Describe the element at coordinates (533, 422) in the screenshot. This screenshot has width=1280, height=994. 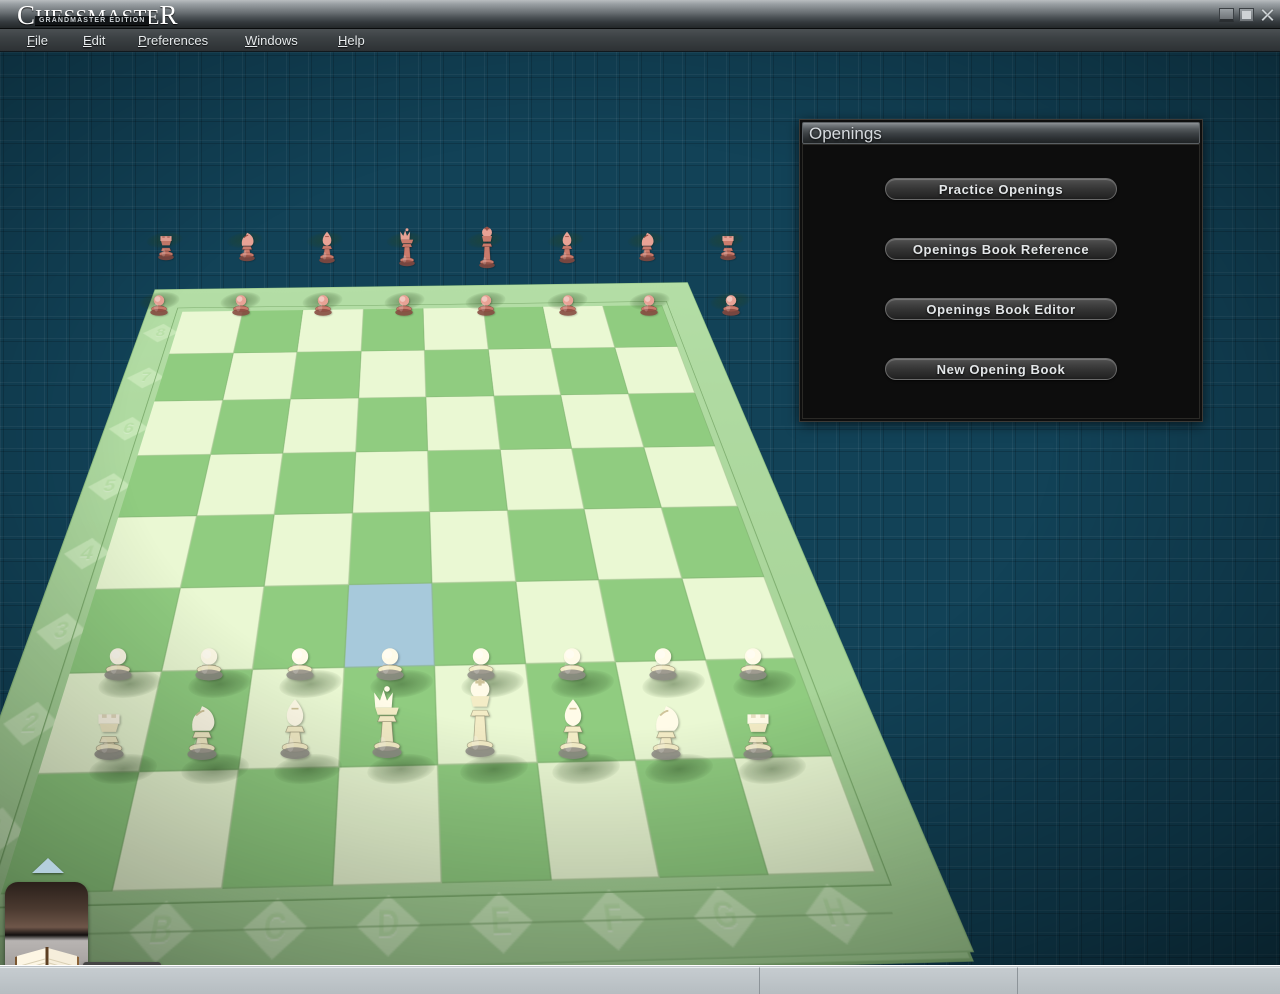
I see `board-square-f6` at that location.